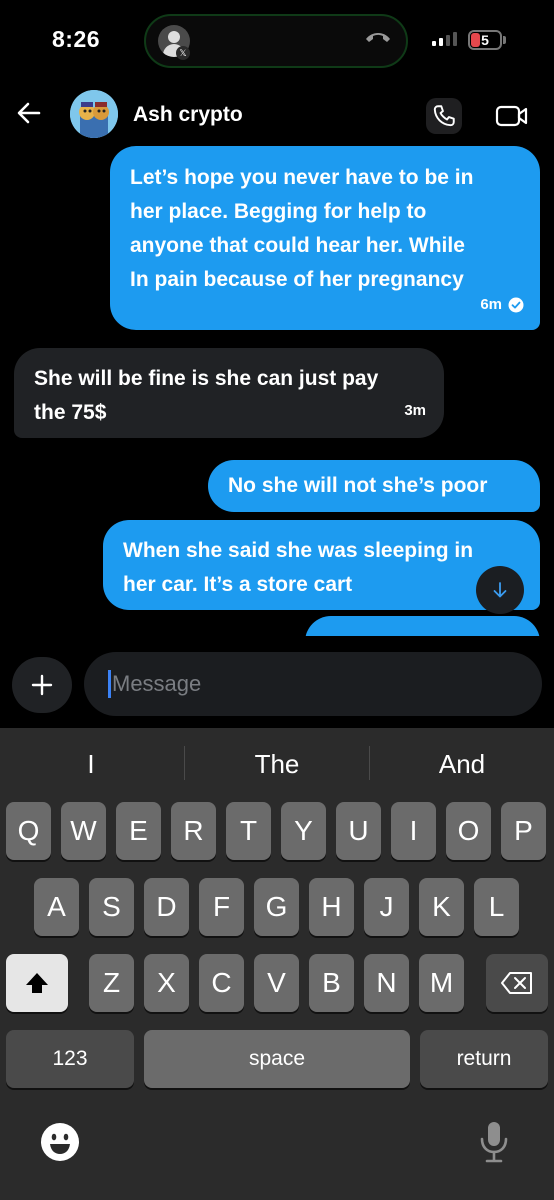 The width and height of the screenshot is (554, 1200). I want to click on phone-icon, so click(444, 116).